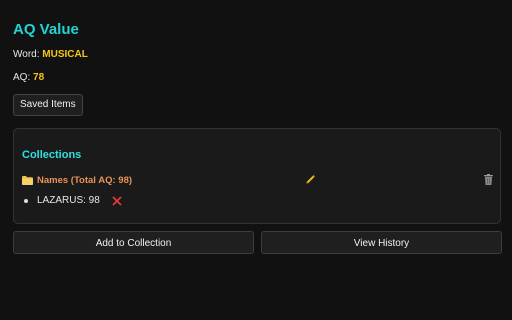 This screenshot has width=512, height=320. Describe the element at coordinates (133, 242) in the screenshot. I see `add-to-collection-button: Add to Collection` at that location.